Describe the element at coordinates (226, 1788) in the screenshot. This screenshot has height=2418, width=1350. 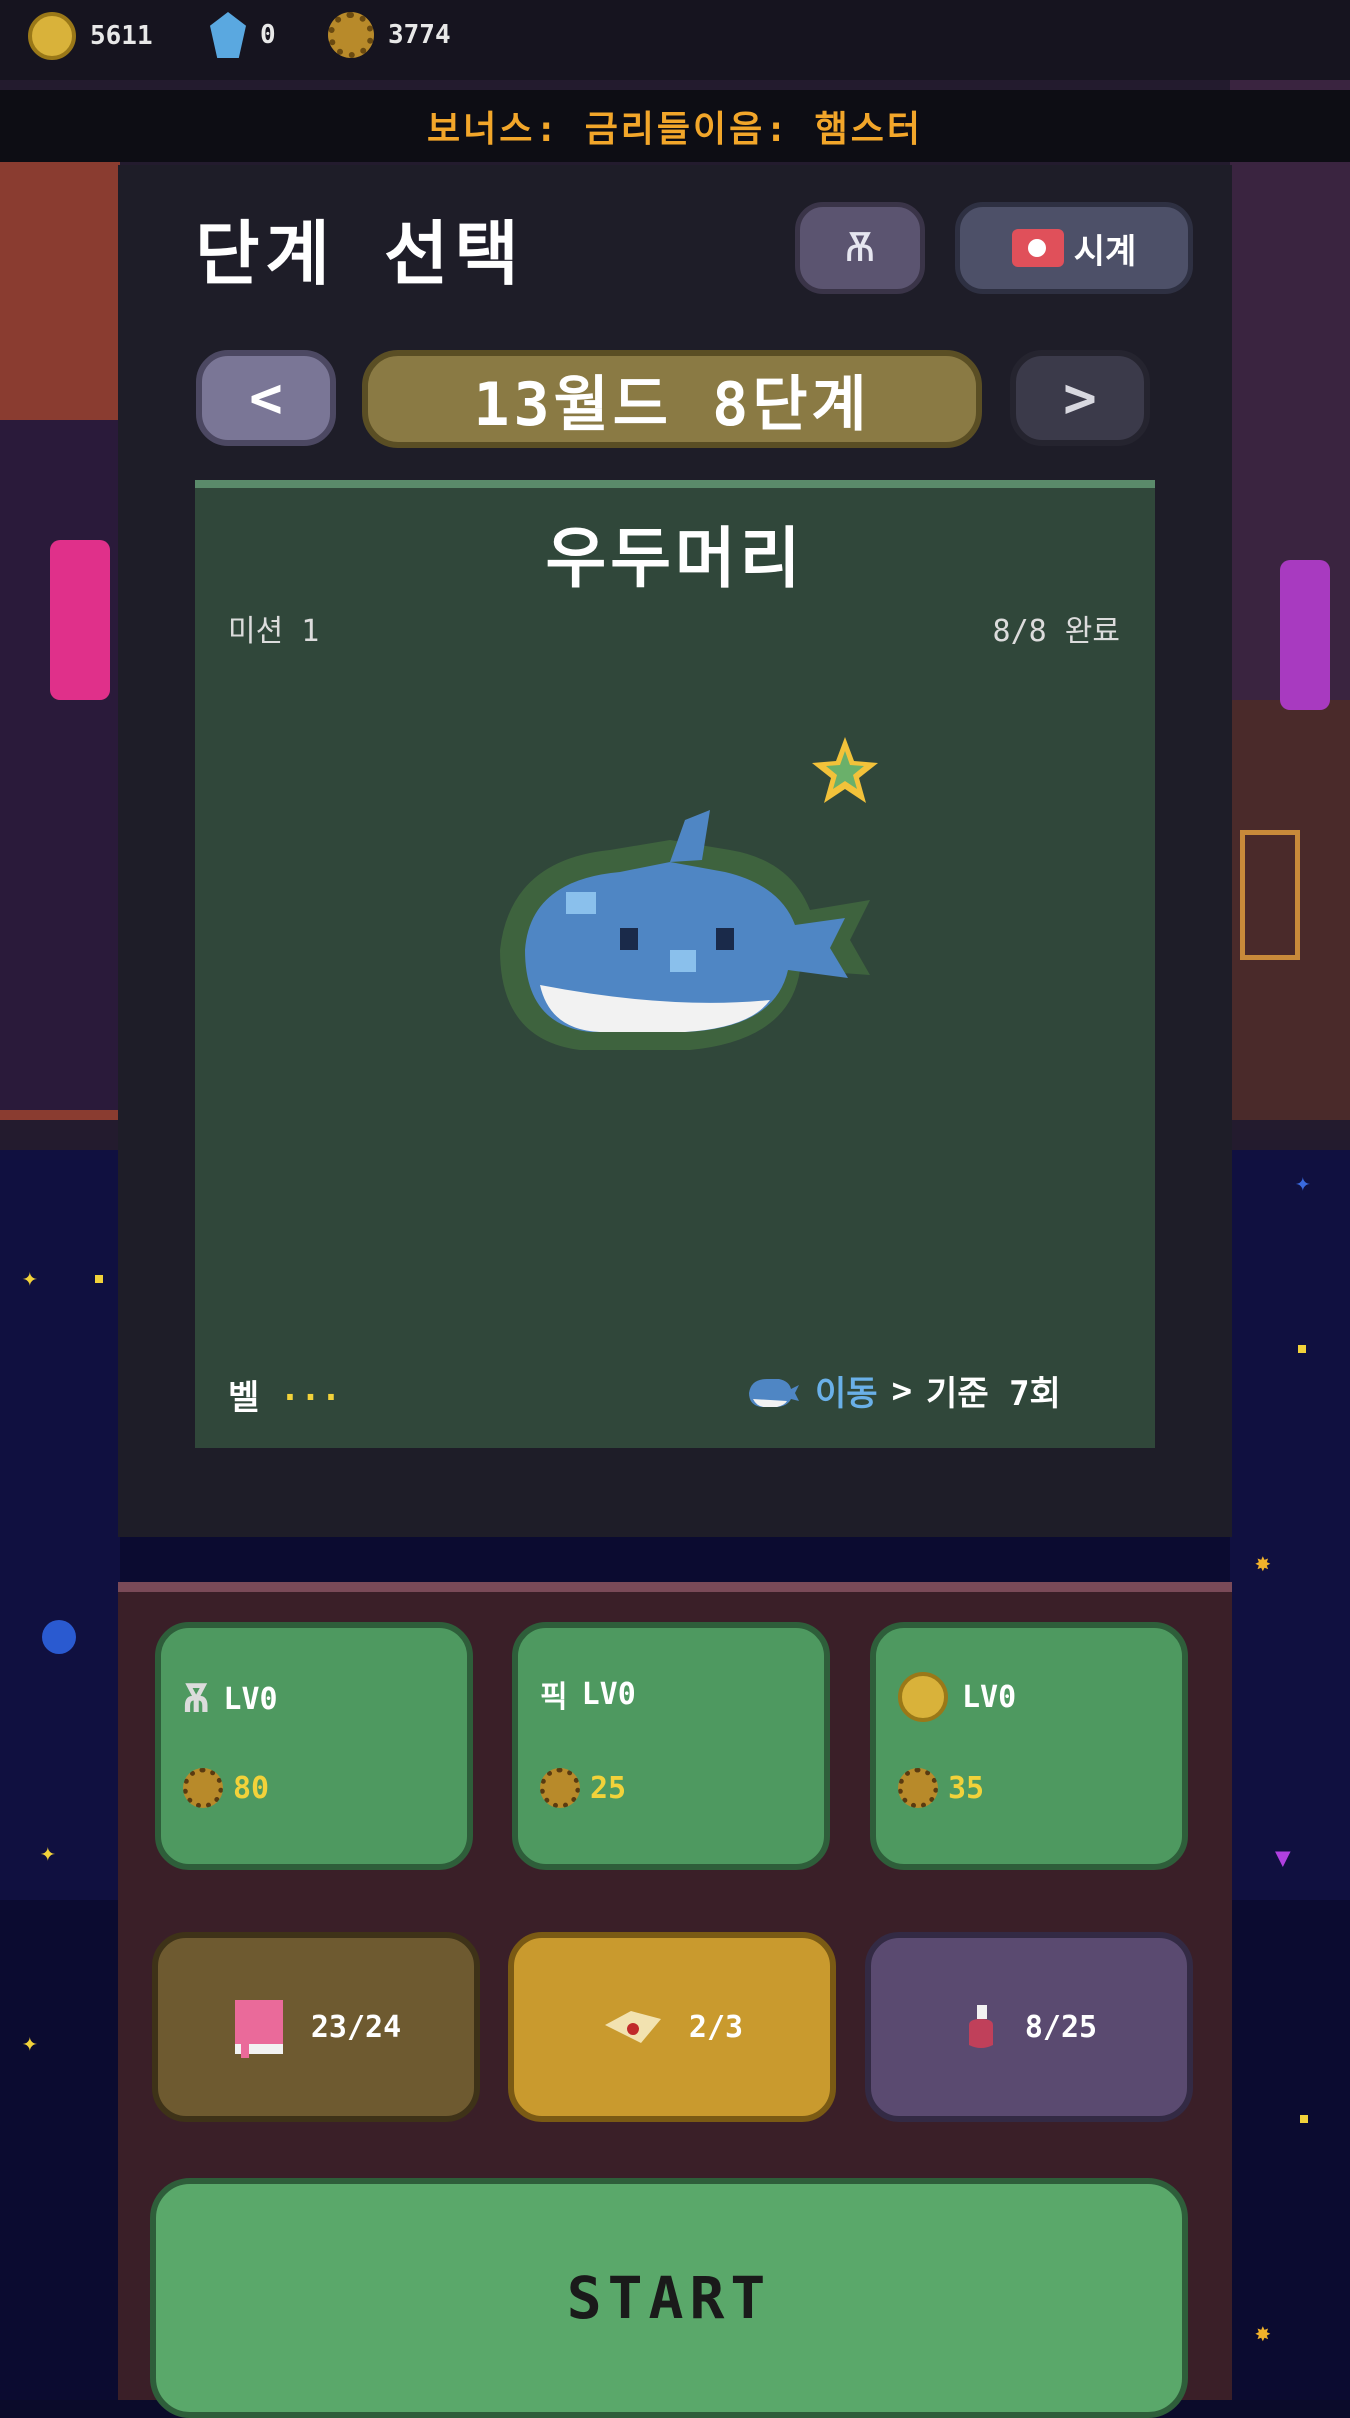
I see `upgrade-cost-row: 80` at that location.